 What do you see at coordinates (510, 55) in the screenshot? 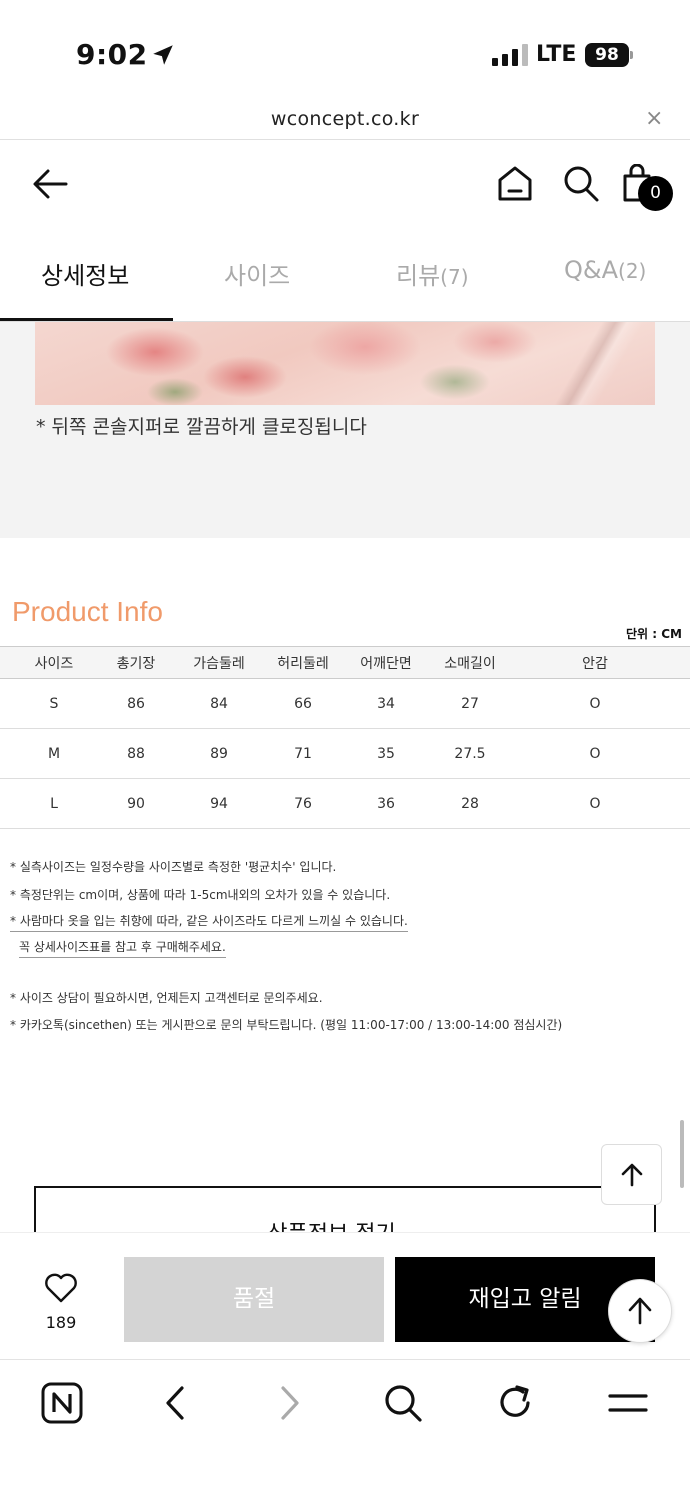
I see `cellular-signal-icon` at bounding box center [510, 55].